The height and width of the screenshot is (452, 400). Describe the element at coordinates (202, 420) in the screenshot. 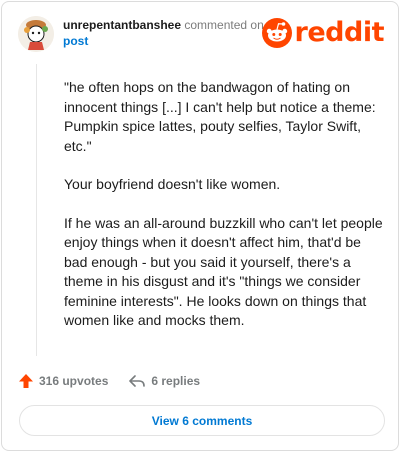

I see `view-comments-button: View 6 comments` at that location.